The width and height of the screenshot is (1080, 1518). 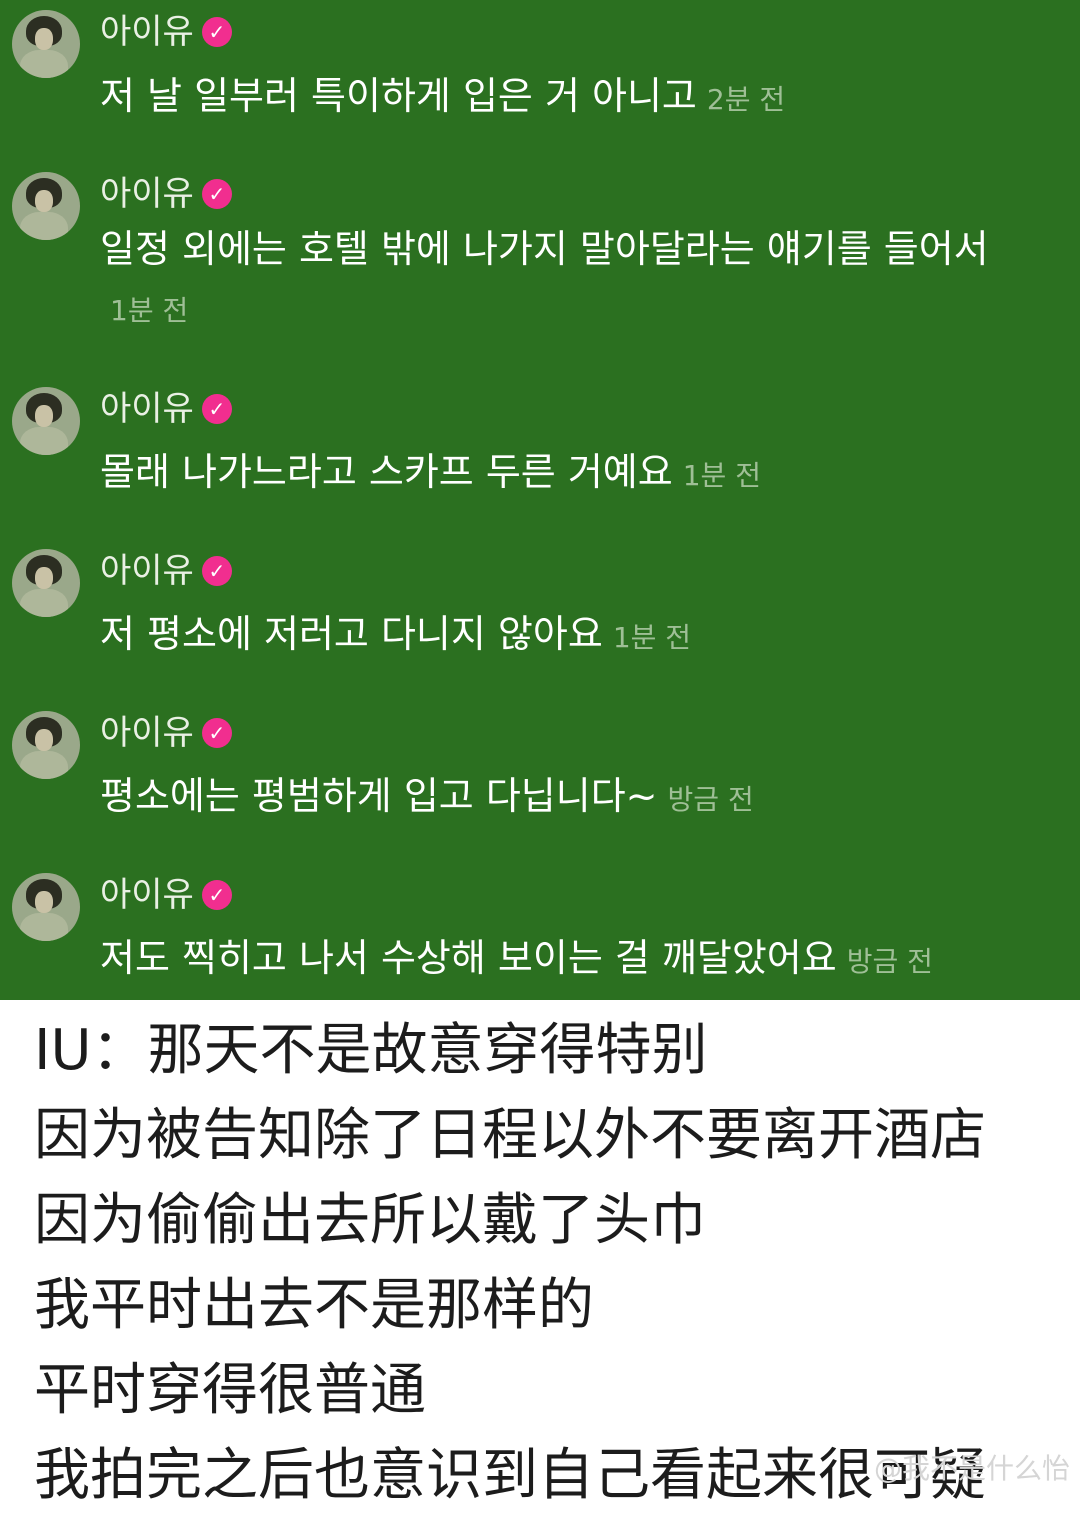 I want to click on comment-text: 저 평소에 저러고 다니지 않아요 1분 전, so click(x=550, y=636).